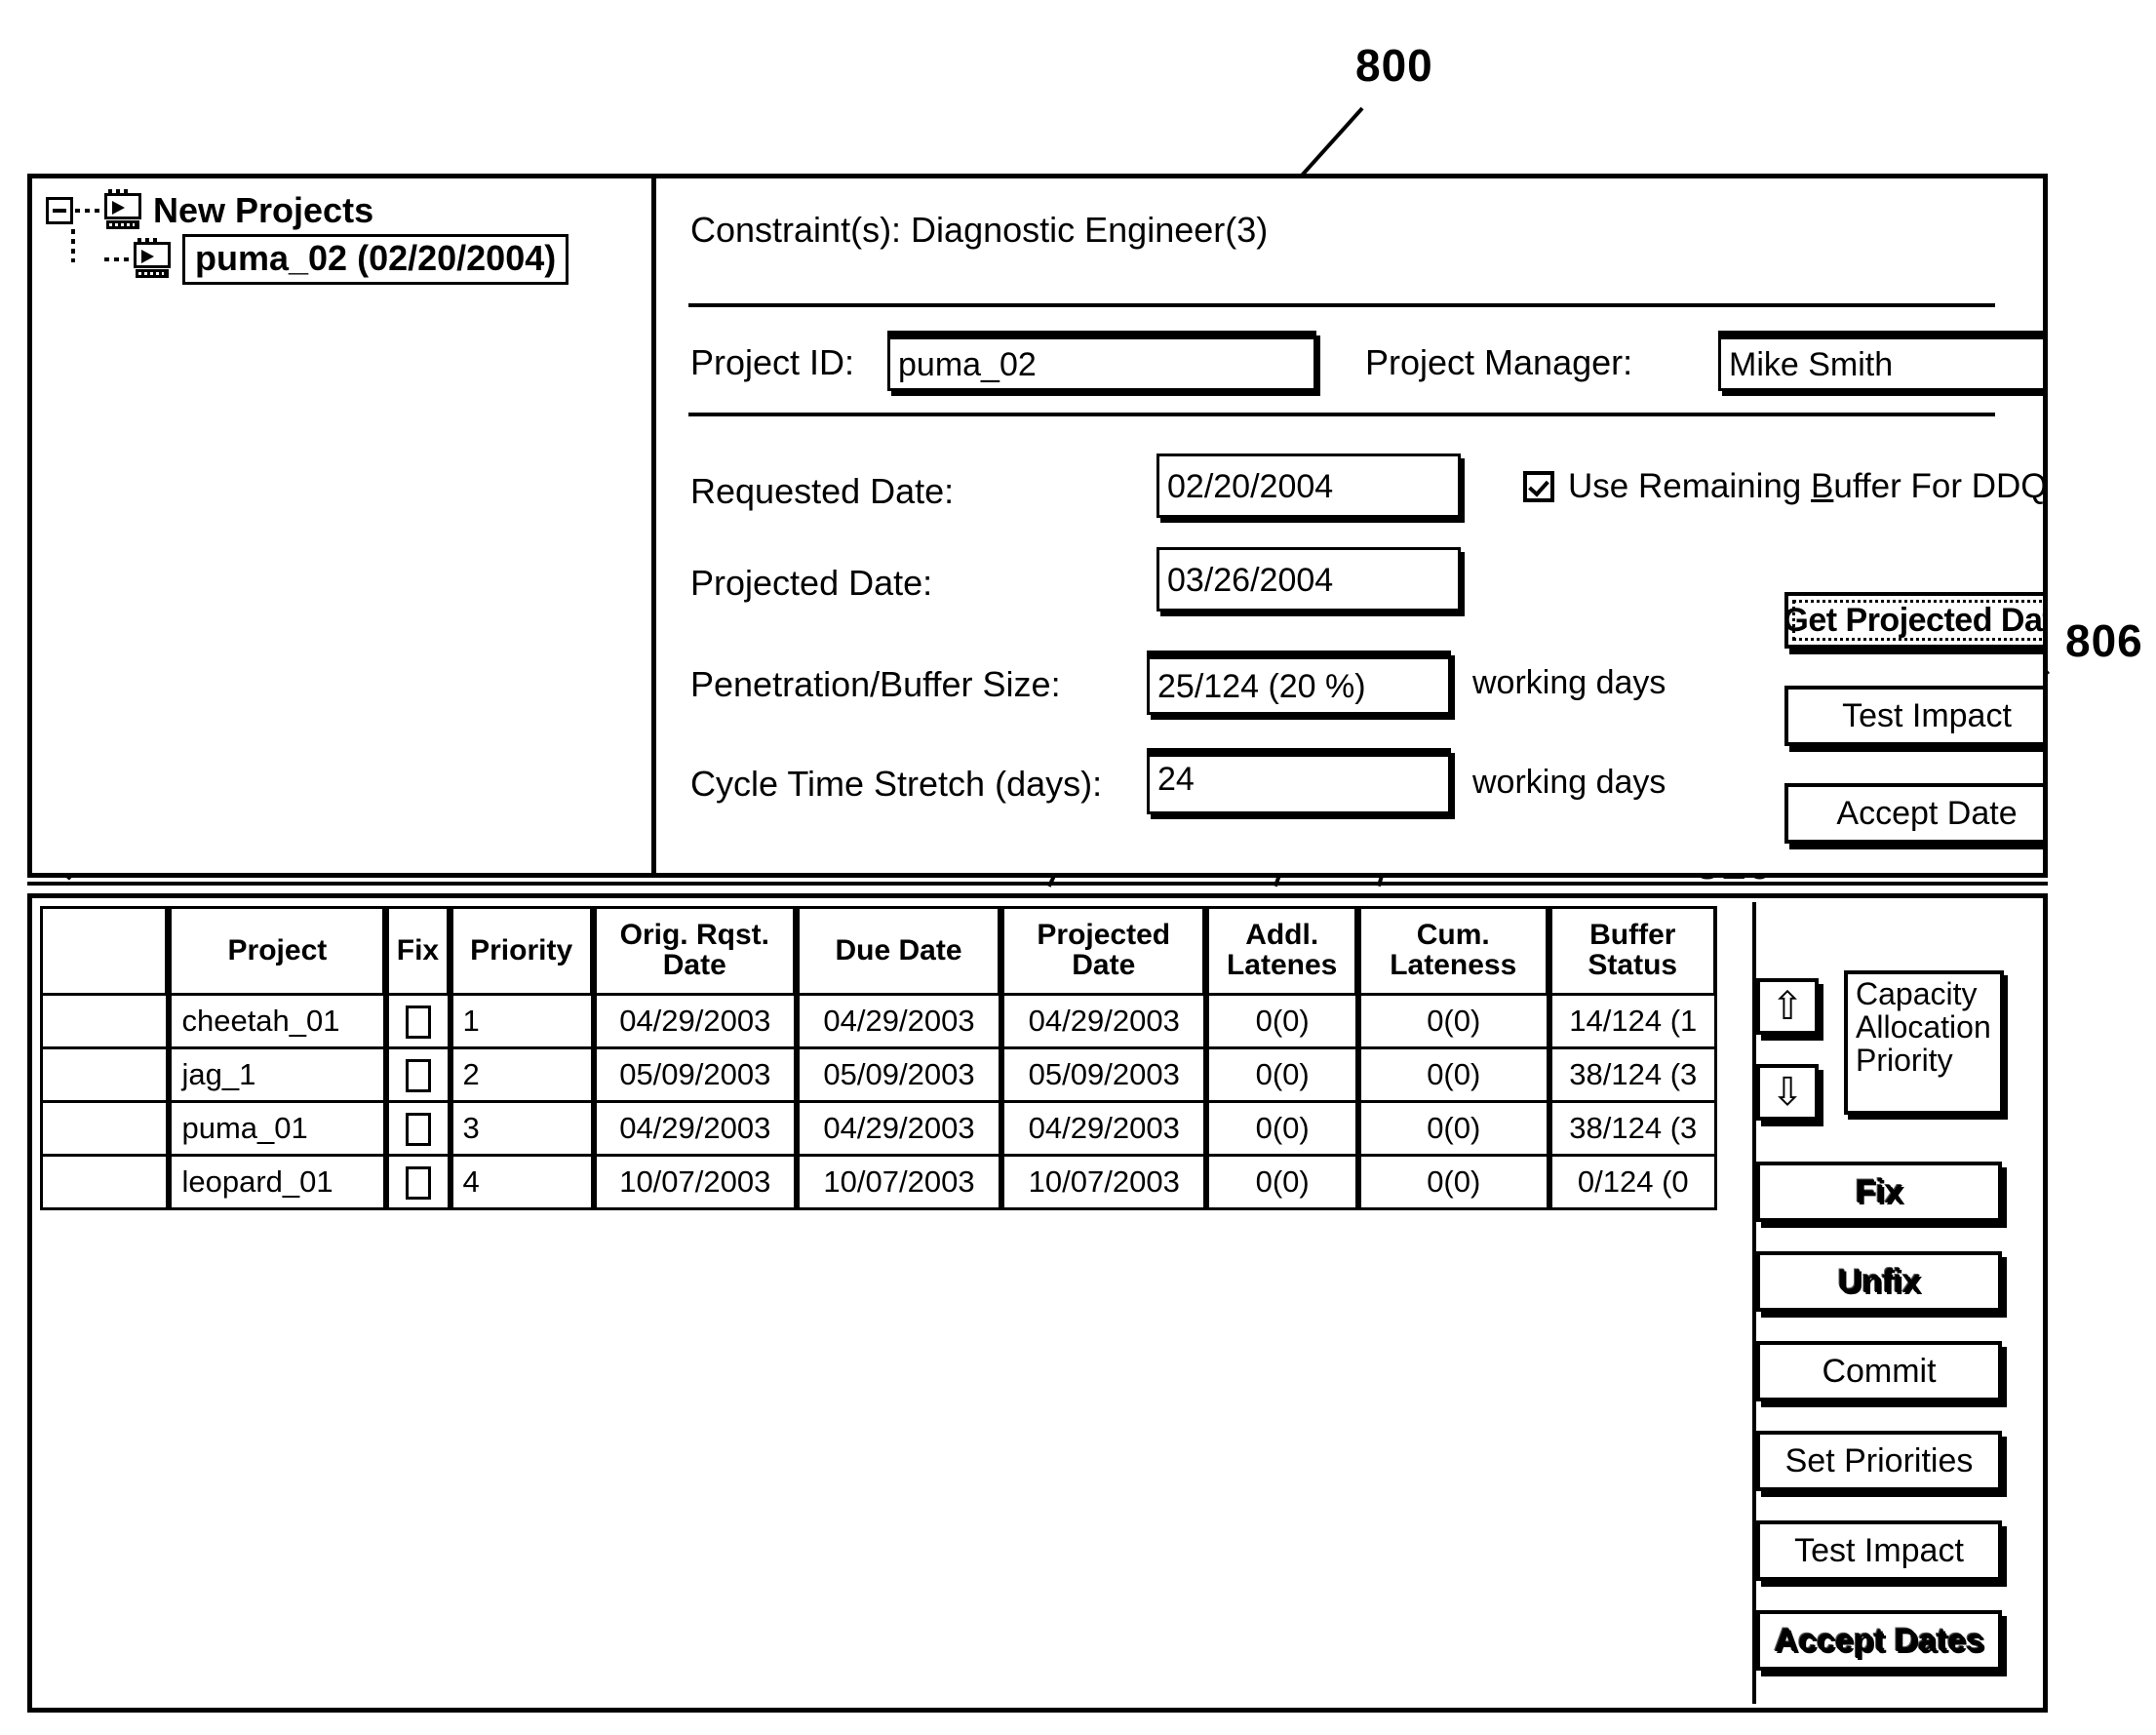  I want to click on constraint-text: Constraint(s): Diagnostic Engineer(3), so click(979, 230).